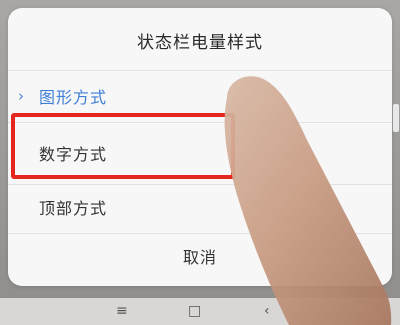 This screenshot has width=400, height=325. What do you see at coordinates (122, 311) in the screenshot?
I see `menu-icon: ≡` at bounding box center [122, 311].